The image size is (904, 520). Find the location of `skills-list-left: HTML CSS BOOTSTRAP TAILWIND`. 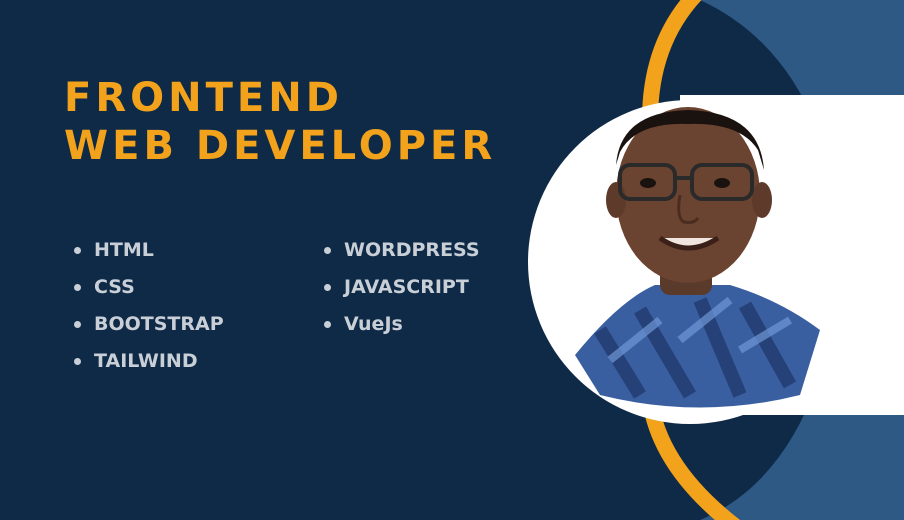

skills-list-left: HTML CSS BOOTSTRAP TAILWIND is located at coordinates (146, 306).